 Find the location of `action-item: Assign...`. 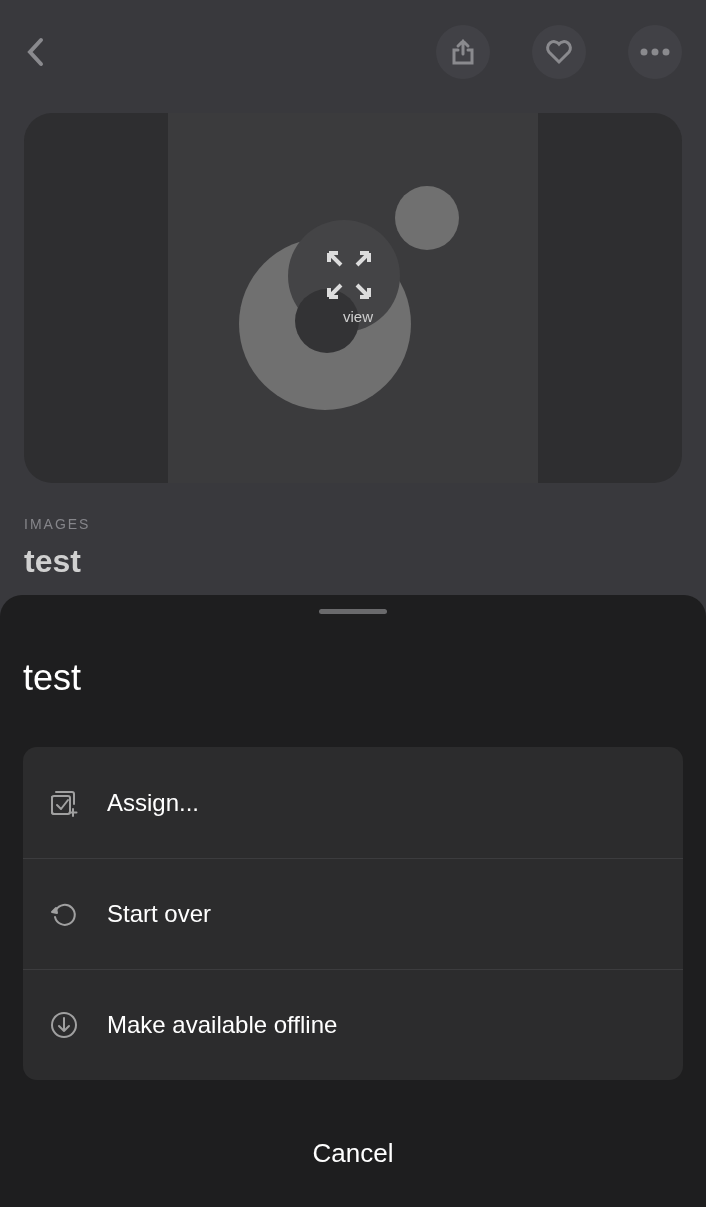

action-item: Assign... is located at coordinates (353, 802).